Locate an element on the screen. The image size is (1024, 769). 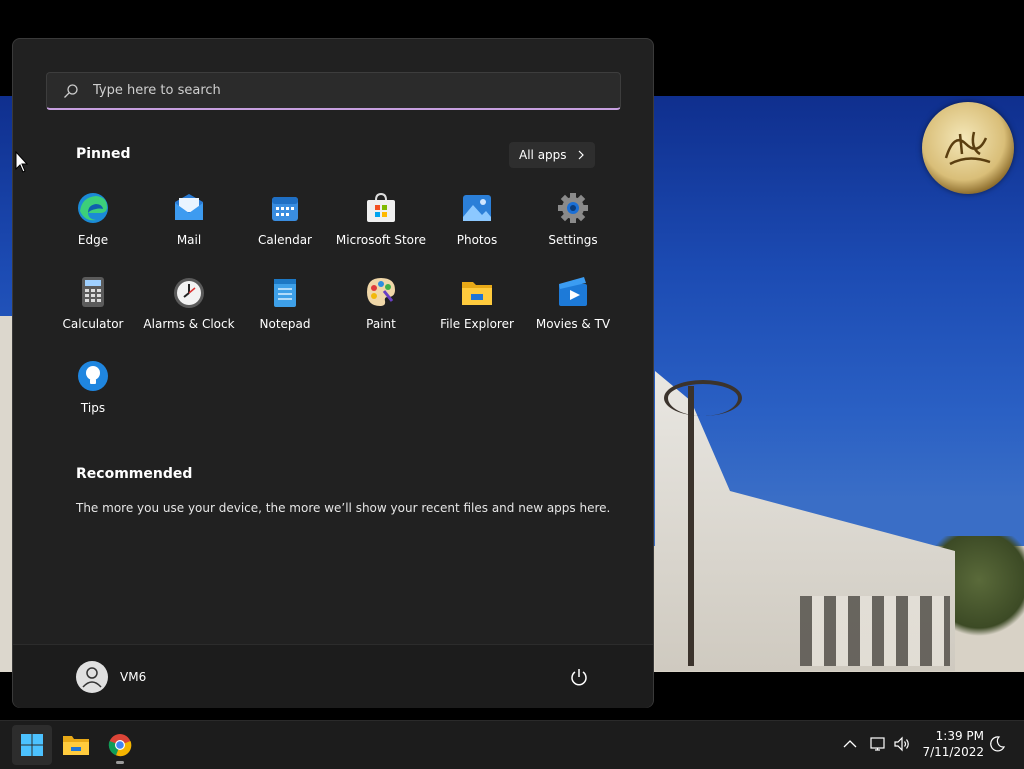
calendar-icon is located at coordinates (285, 208).